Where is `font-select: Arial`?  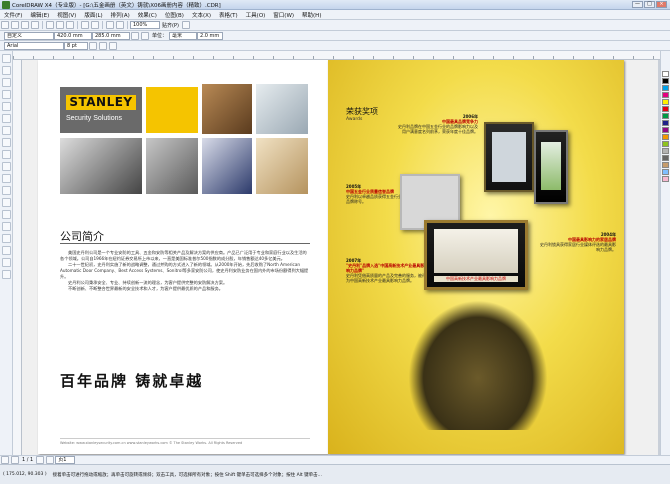 font-select: Arial is located at coordinates (34, 45).